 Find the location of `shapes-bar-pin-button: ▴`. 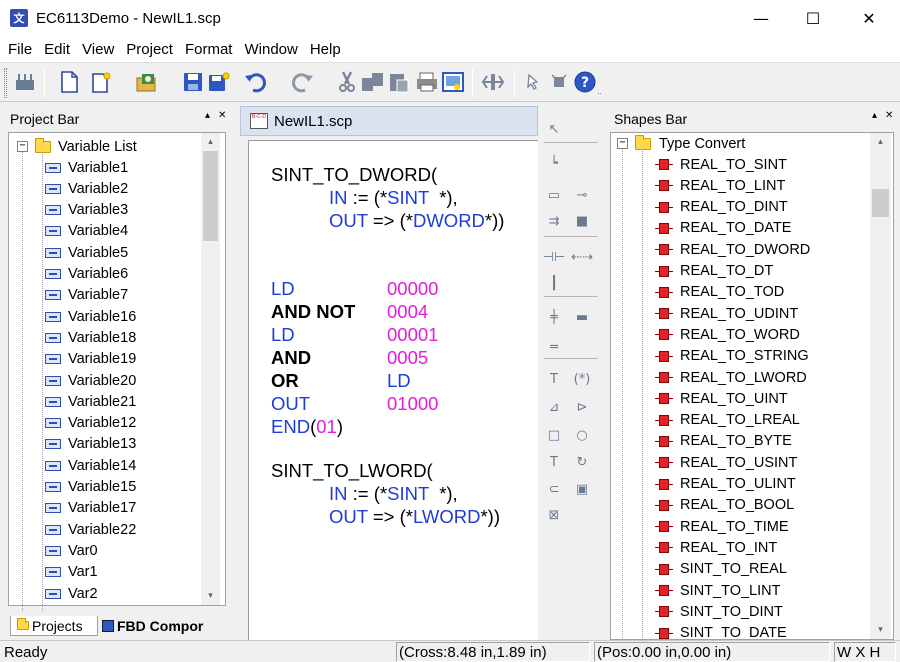

shapes-bar-pin-button: ▴ is located at coordinates (874, 115).